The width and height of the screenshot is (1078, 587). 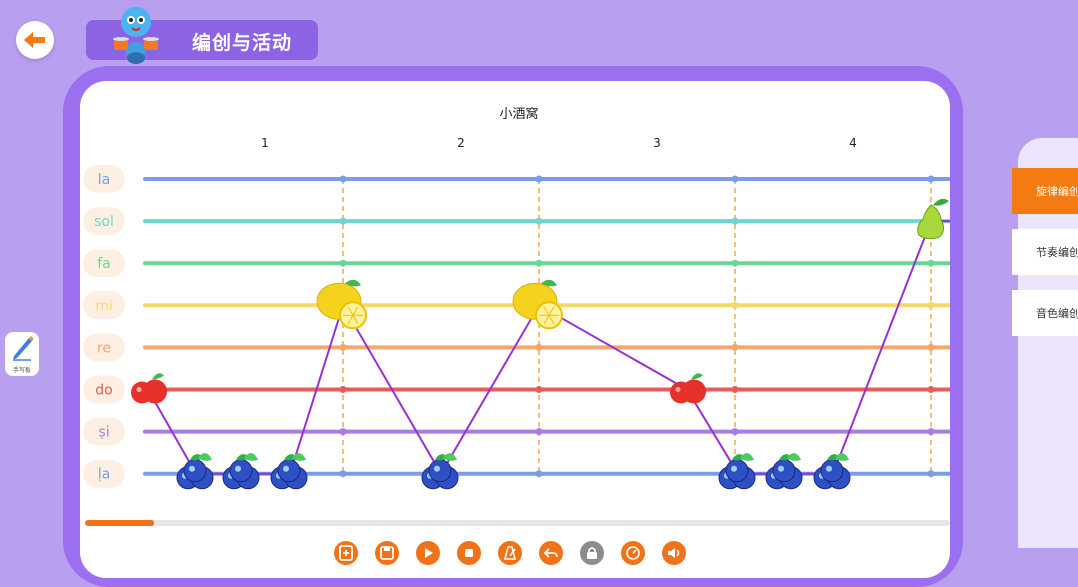 I want to click on measure-number: 1, so click(x=265, y=143).